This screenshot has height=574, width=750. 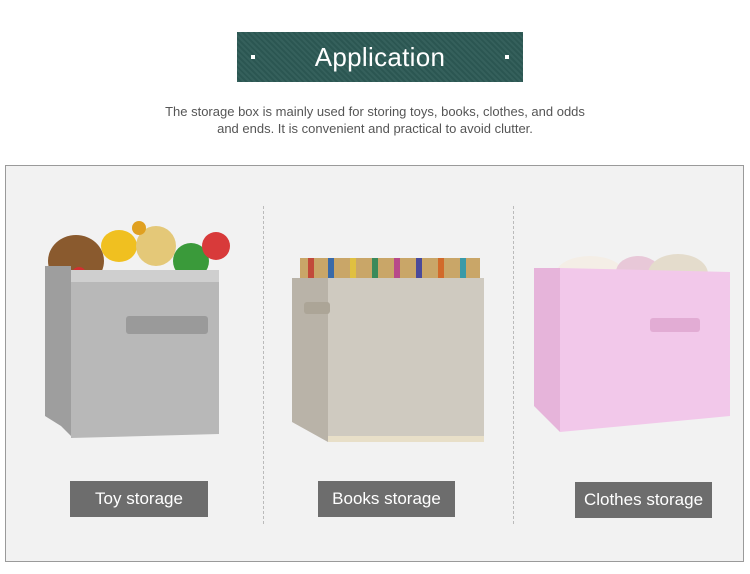 What do you see at coordinates (119, 246) in the screenshot?
I see `toy-duck` at bounding box center [119, 246].